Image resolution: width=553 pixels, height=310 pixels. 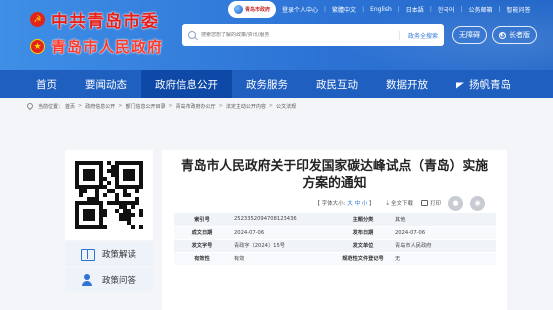 What do you see at coordinates (87, 254) in the screenshot?
I see `book-icon` at bounding box center [87, 254].